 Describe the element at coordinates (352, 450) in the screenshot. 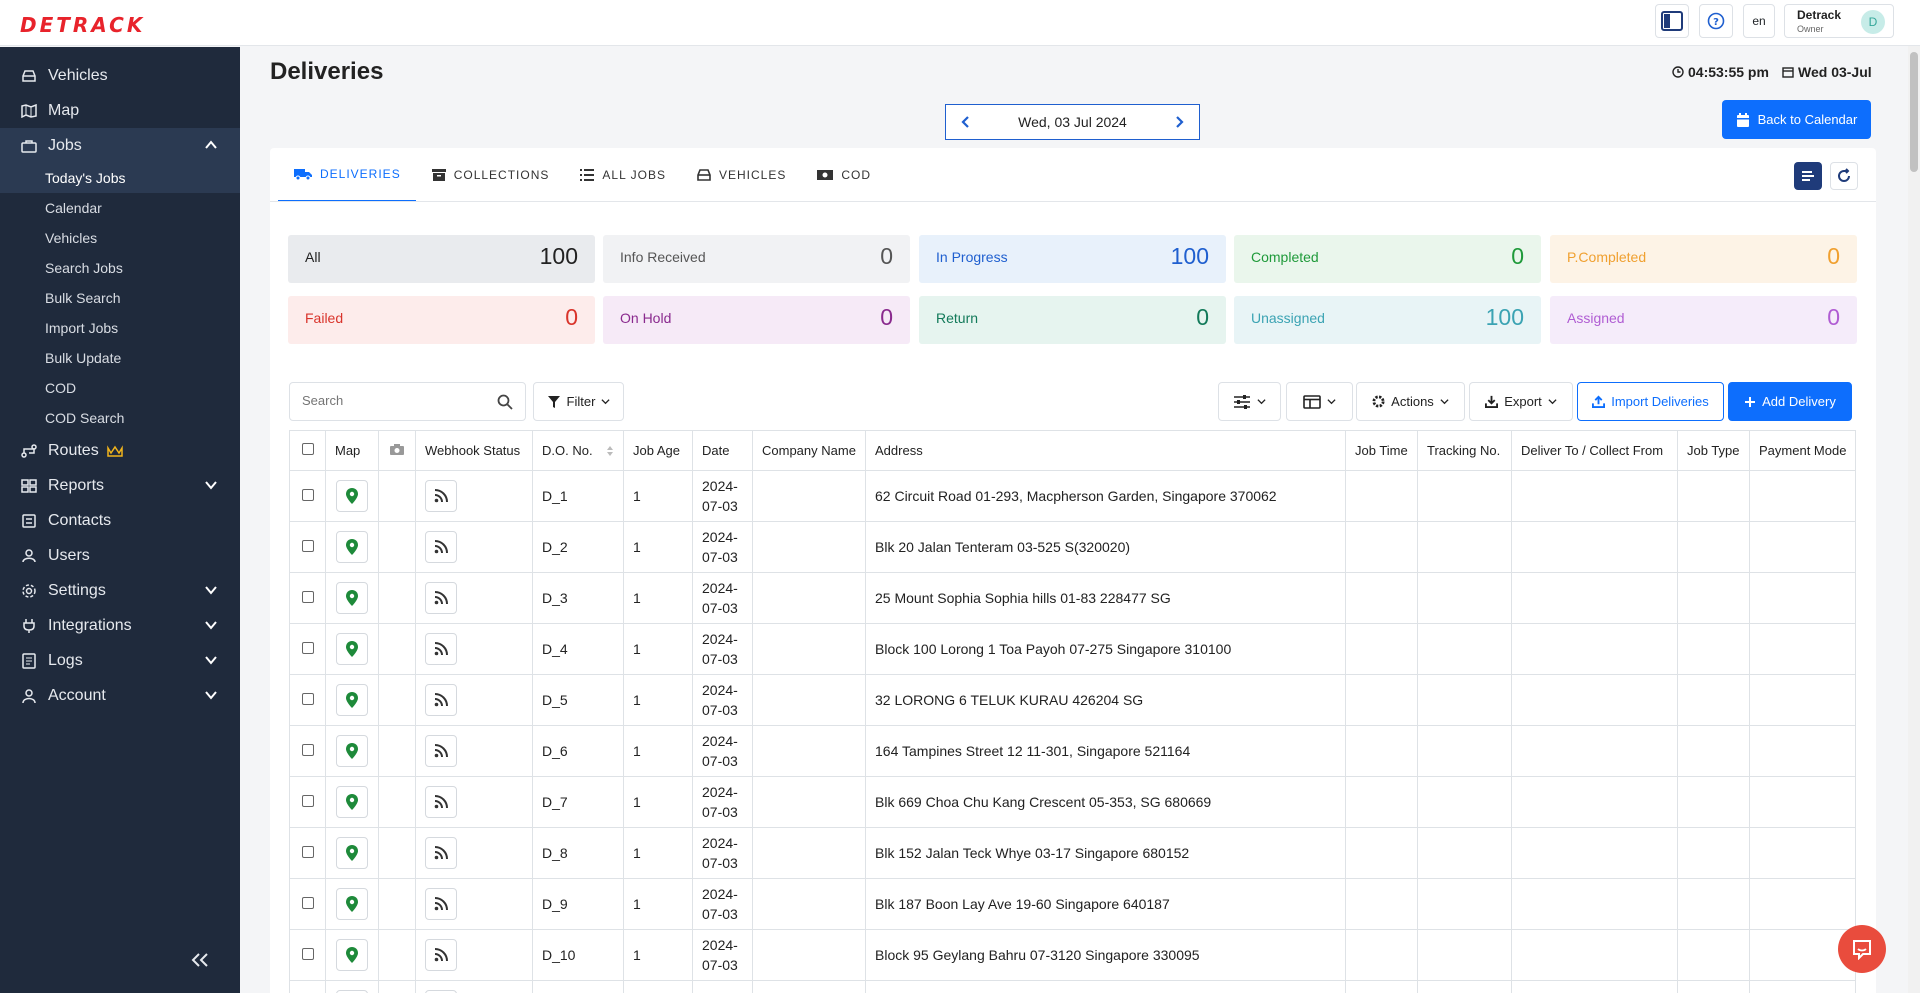

I see `header-map: Map` at that location.